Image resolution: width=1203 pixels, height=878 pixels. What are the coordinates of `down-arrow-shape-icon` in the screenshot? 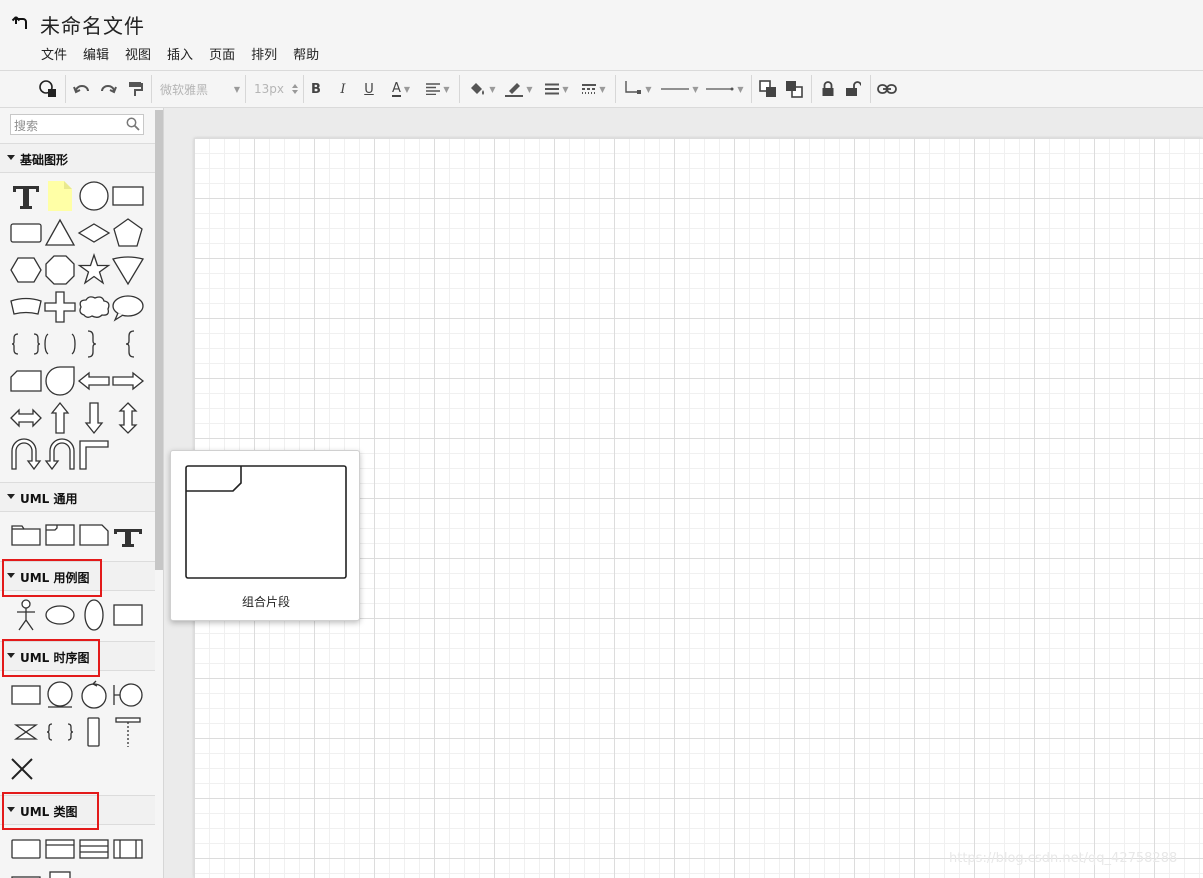 It's located at (94, 418).